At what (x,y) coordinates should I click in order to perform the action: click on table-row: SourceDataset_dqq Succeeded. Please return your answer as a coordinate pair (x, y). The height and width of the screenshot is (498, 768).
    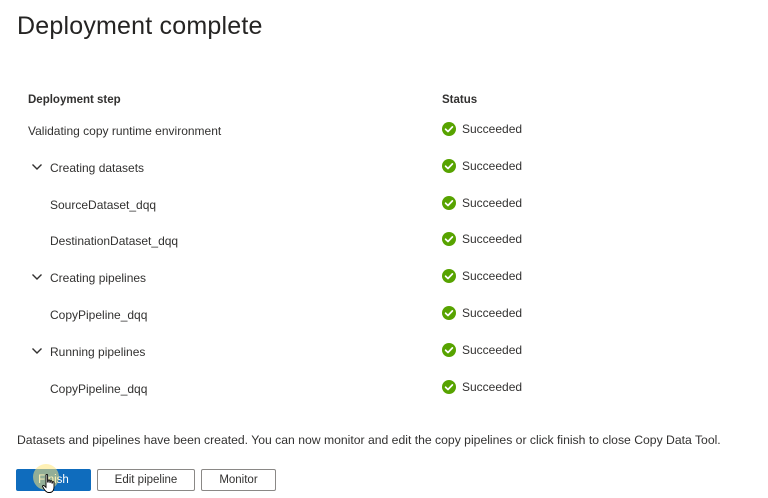
    Looking at the image, I should click on (308, 204).